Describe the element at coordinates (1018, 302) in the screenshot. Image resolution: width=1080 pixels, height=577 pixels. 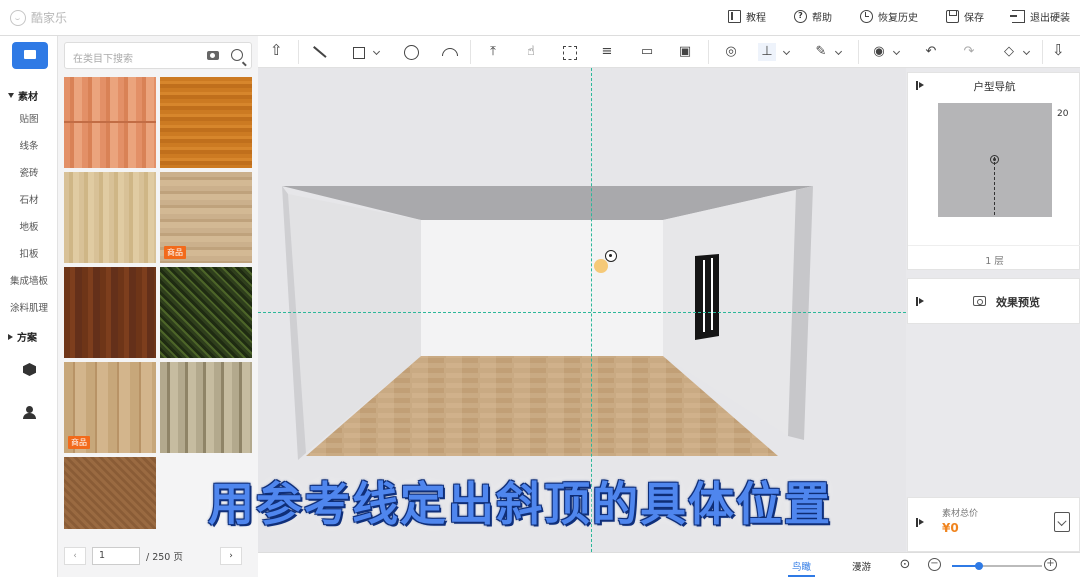
I see `preview-label: 效果预览` at that location.